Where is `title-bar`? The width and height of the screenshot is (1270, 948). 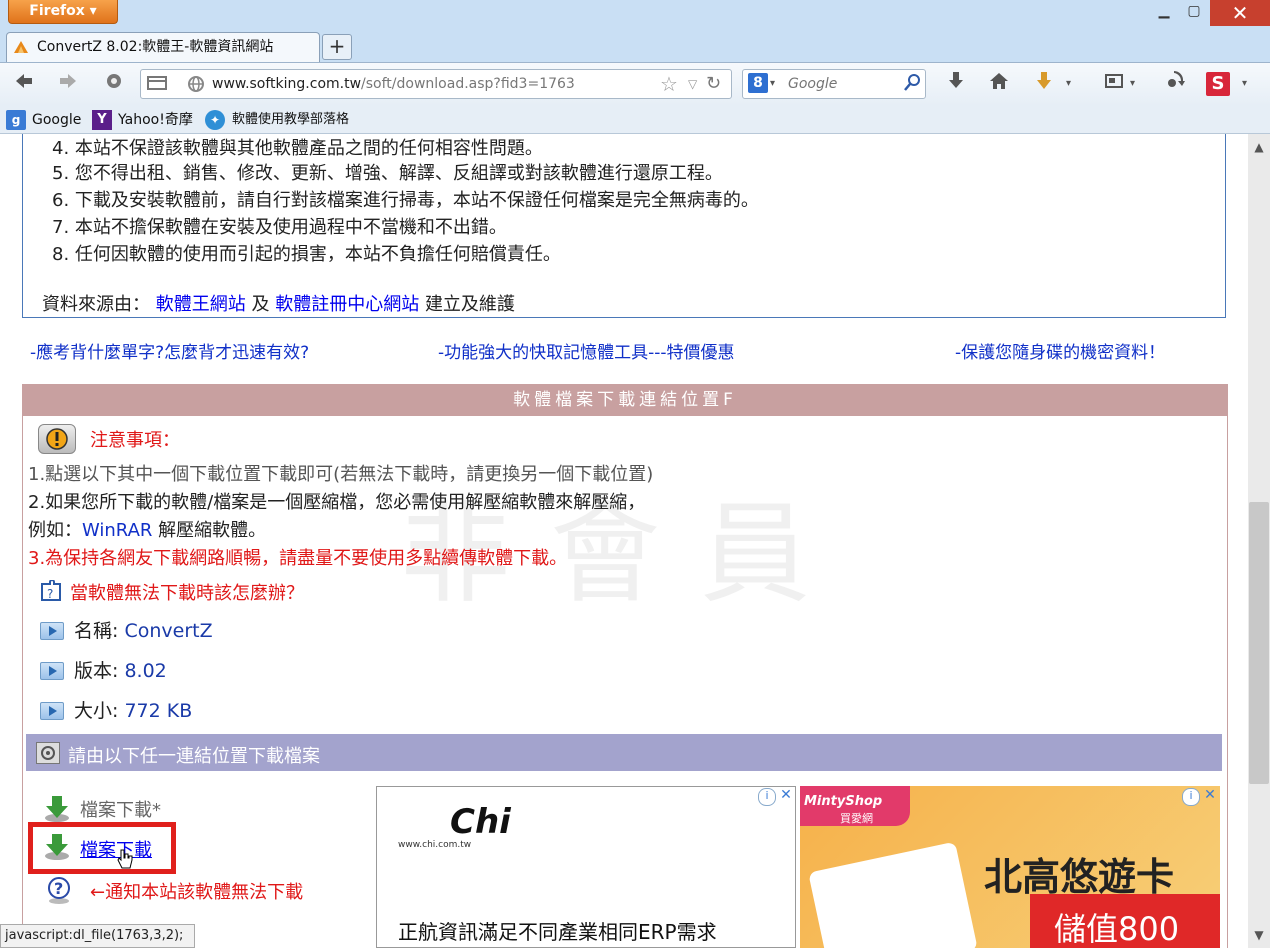
title-bar is located at coordinates (635, 15).